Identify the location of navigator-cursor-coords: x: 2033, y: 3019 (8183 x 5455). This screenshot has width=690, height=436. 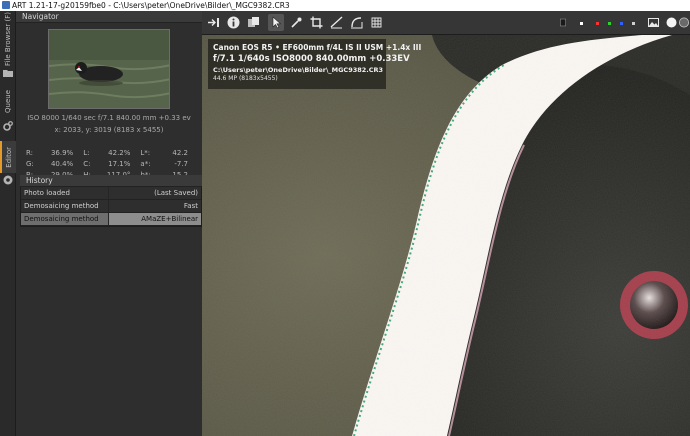
(109, 130).